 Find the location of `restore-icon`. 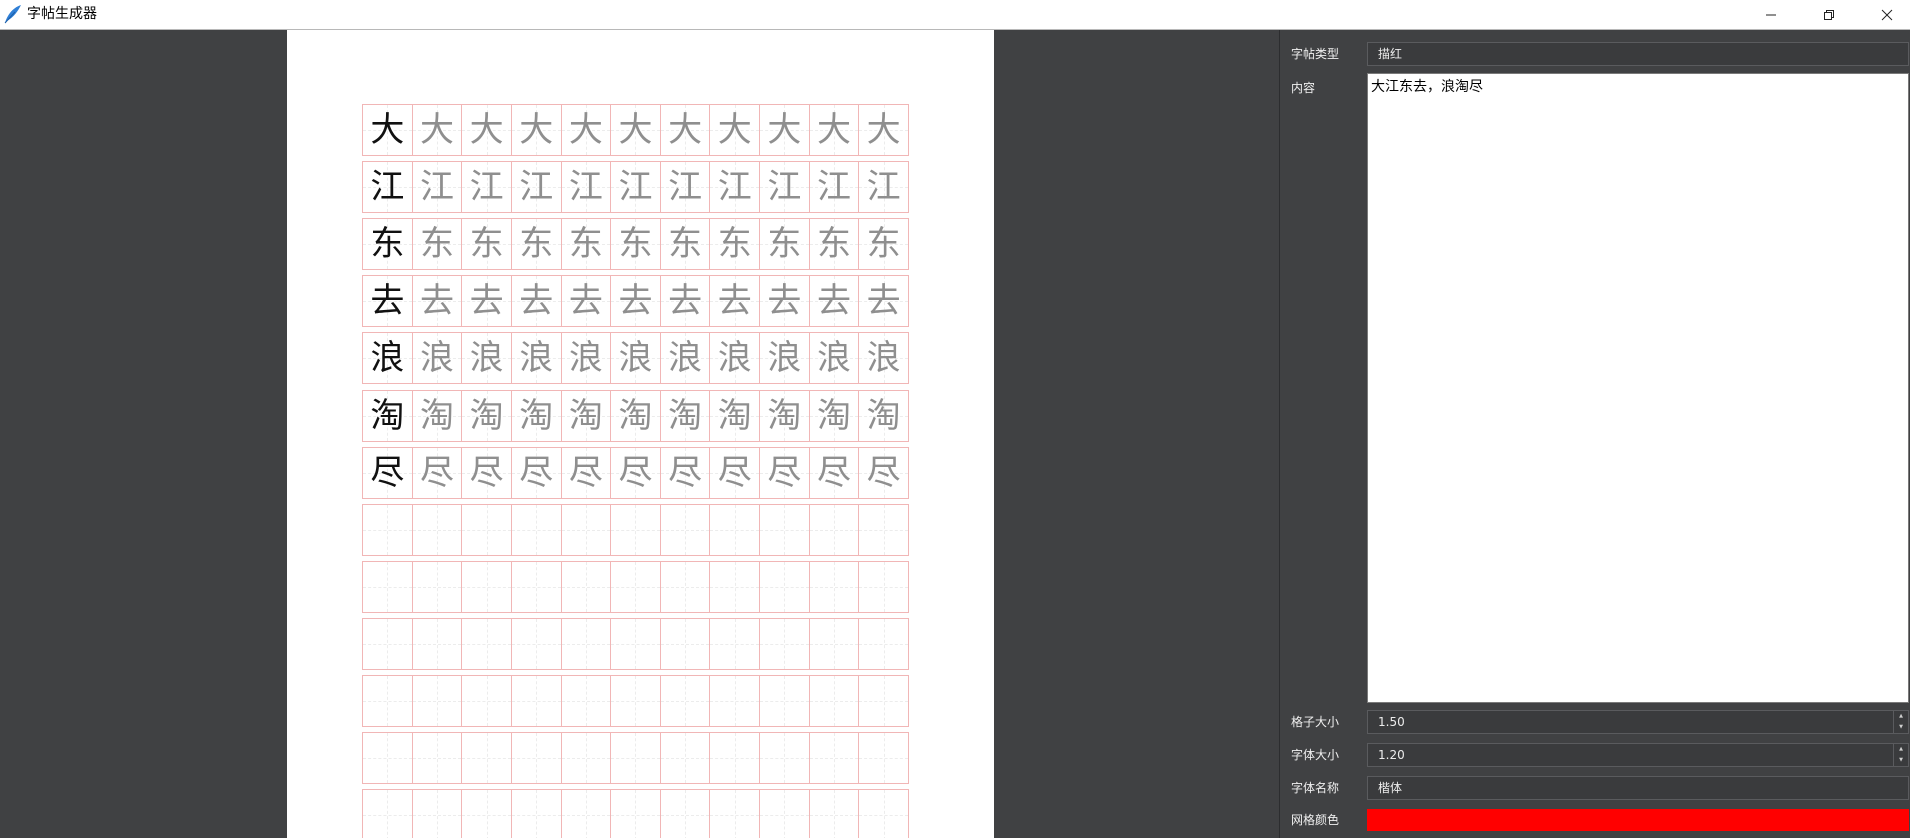

restore-icon is located at coordinates (1829, 14).